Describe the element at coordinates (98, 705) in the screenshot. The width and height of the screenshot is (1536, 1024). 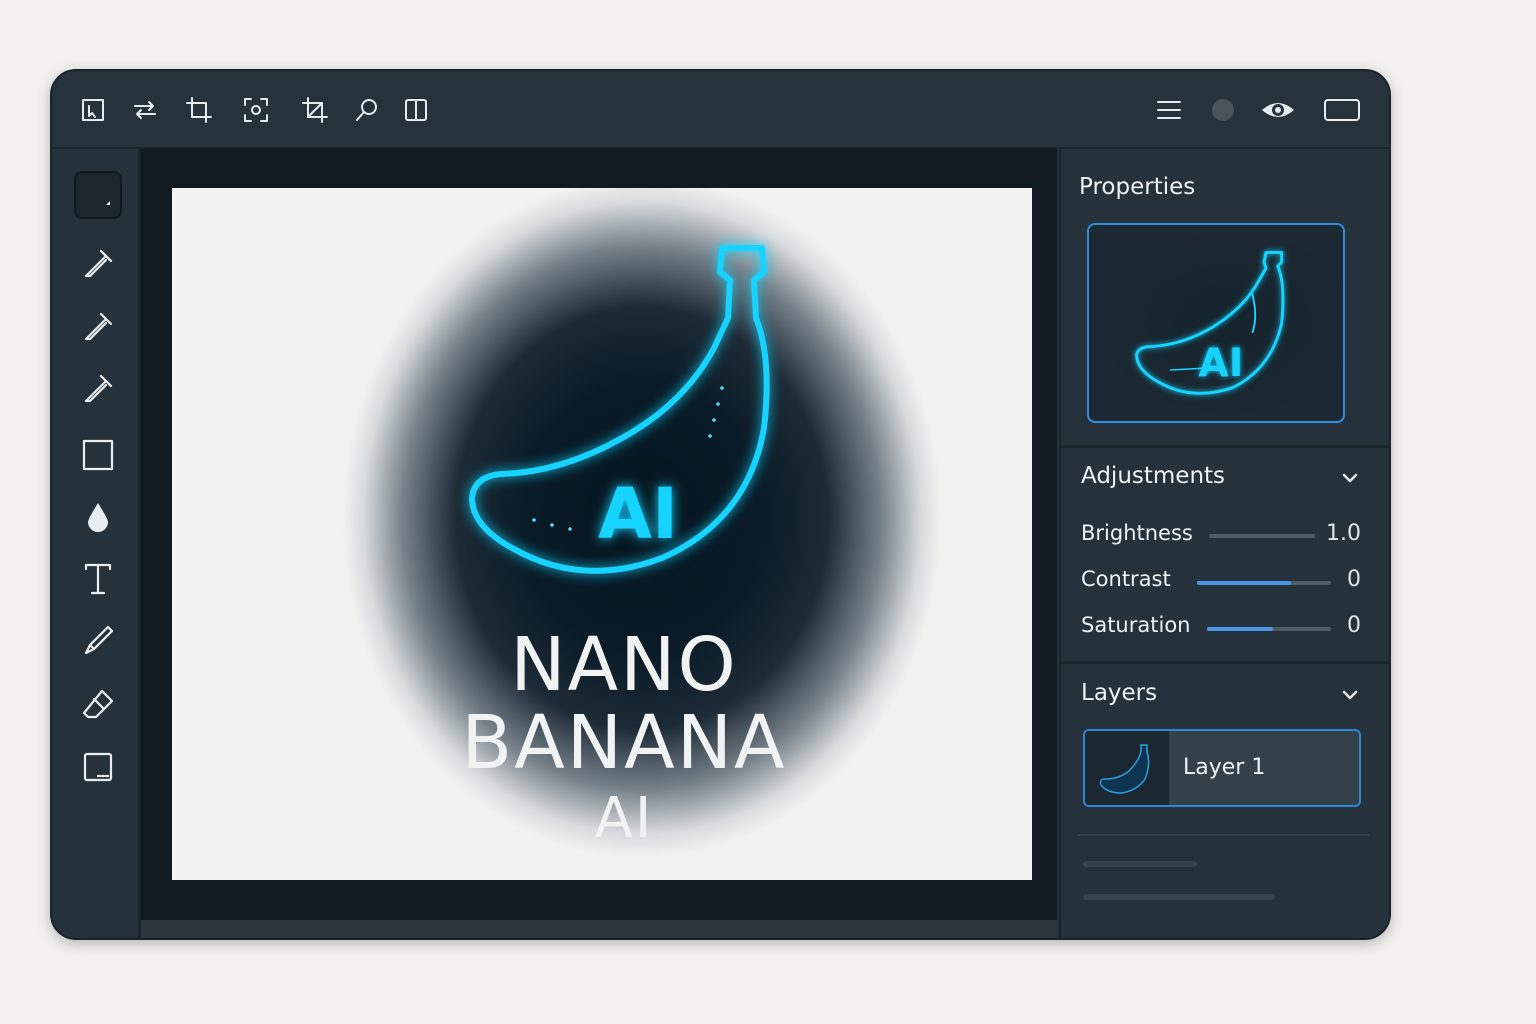
I see `eraser-icon` at that location.